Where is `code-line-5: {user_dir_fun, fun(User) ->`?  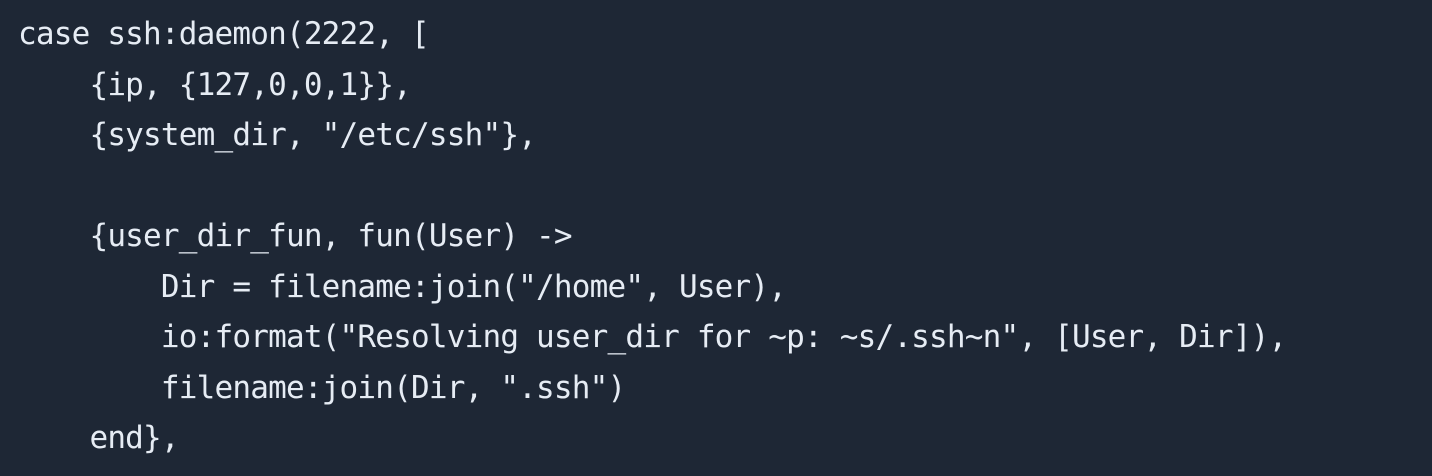
code-line-5: {user_dir_fun, fun(User) -> is located at coordinates (295, 236).